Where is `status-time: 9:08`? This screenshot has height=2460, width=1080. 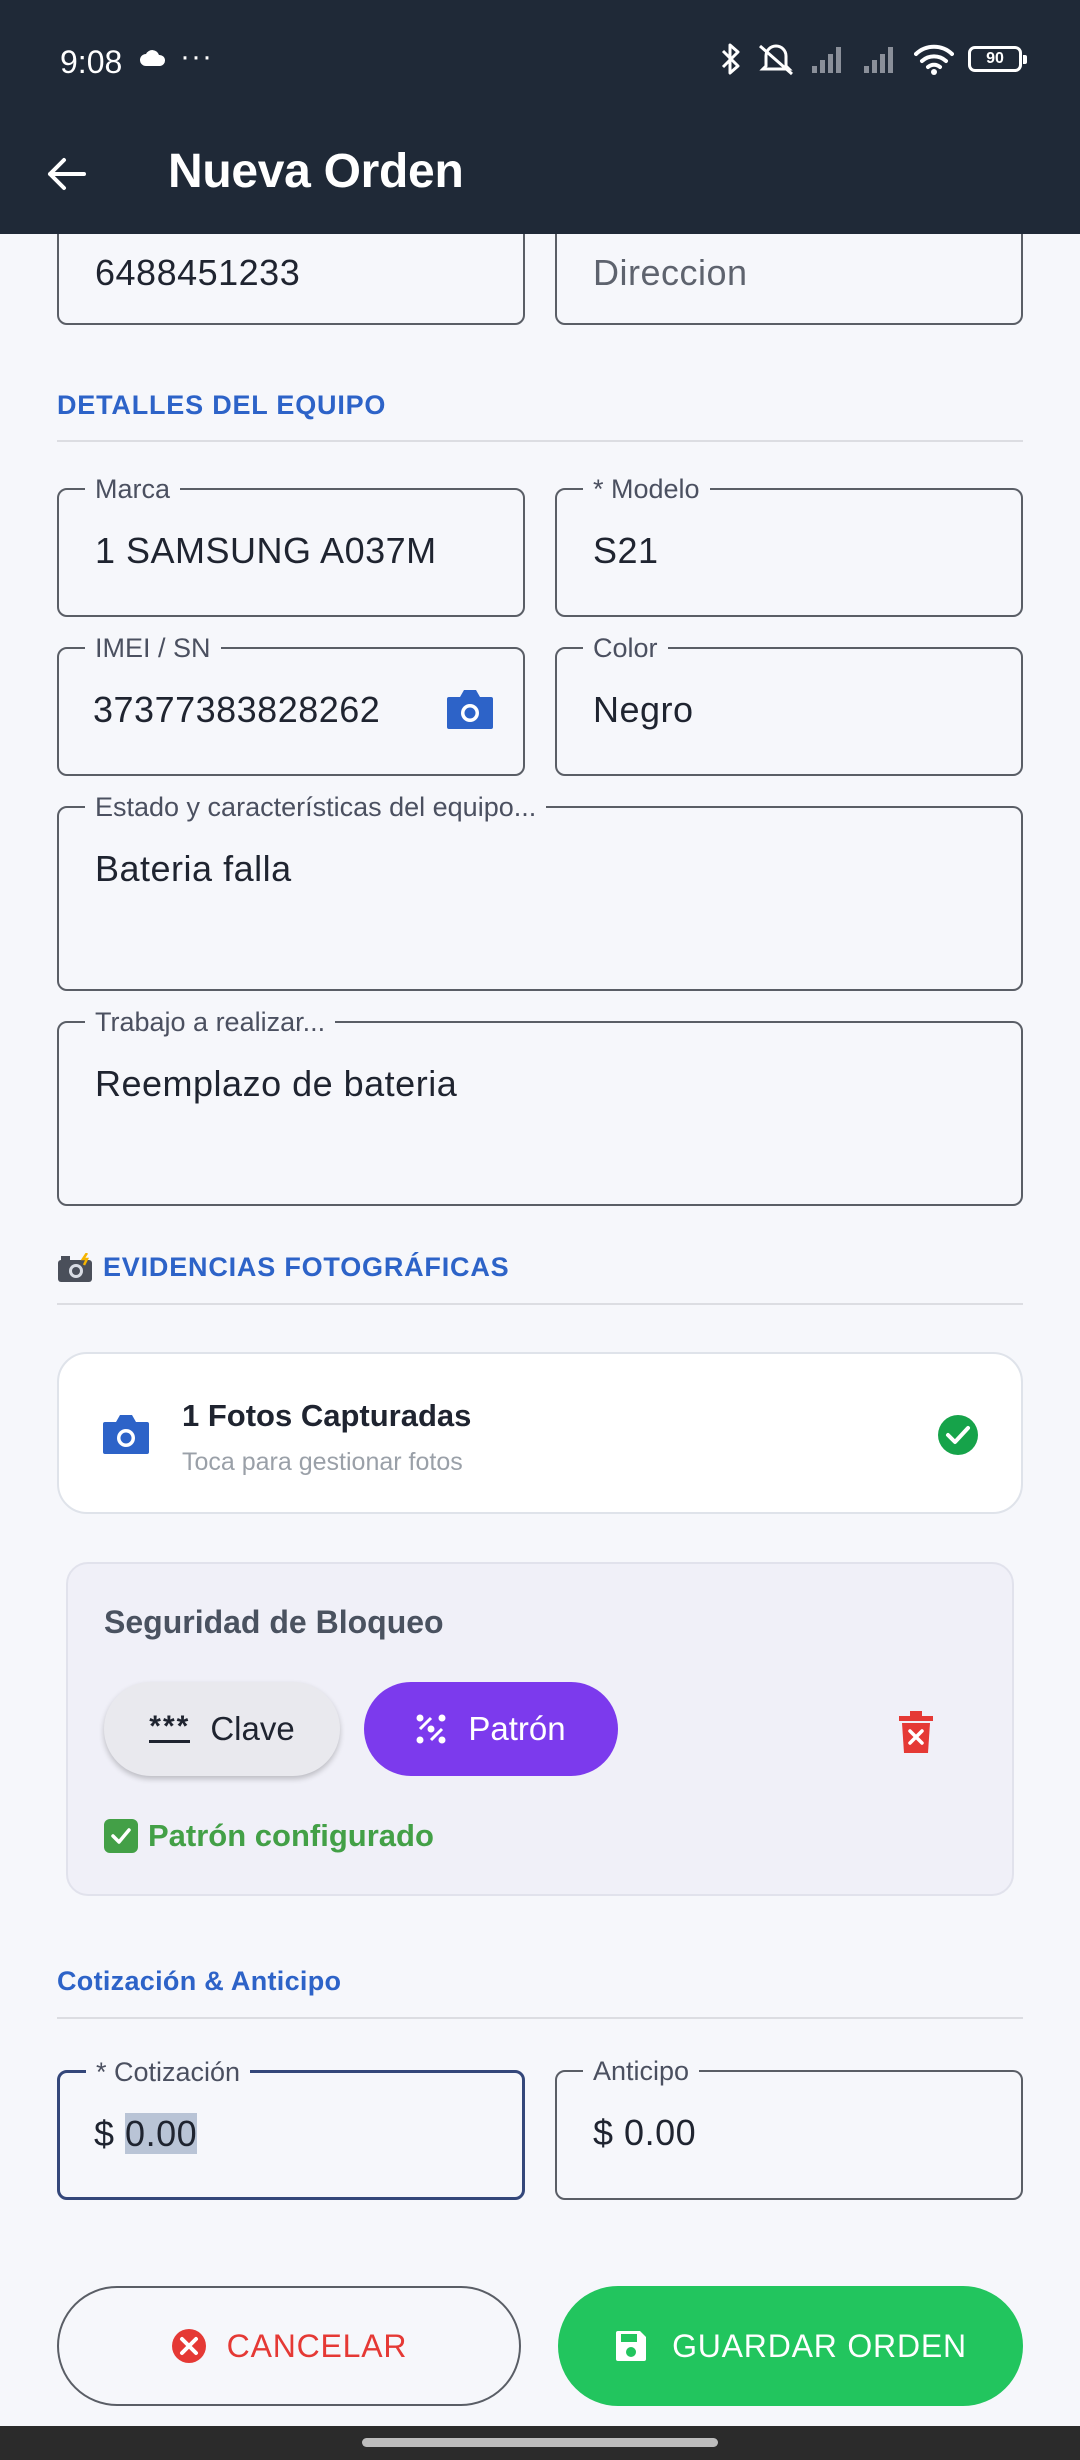
status-time: 9:08 is located at coordinates (91, 62).